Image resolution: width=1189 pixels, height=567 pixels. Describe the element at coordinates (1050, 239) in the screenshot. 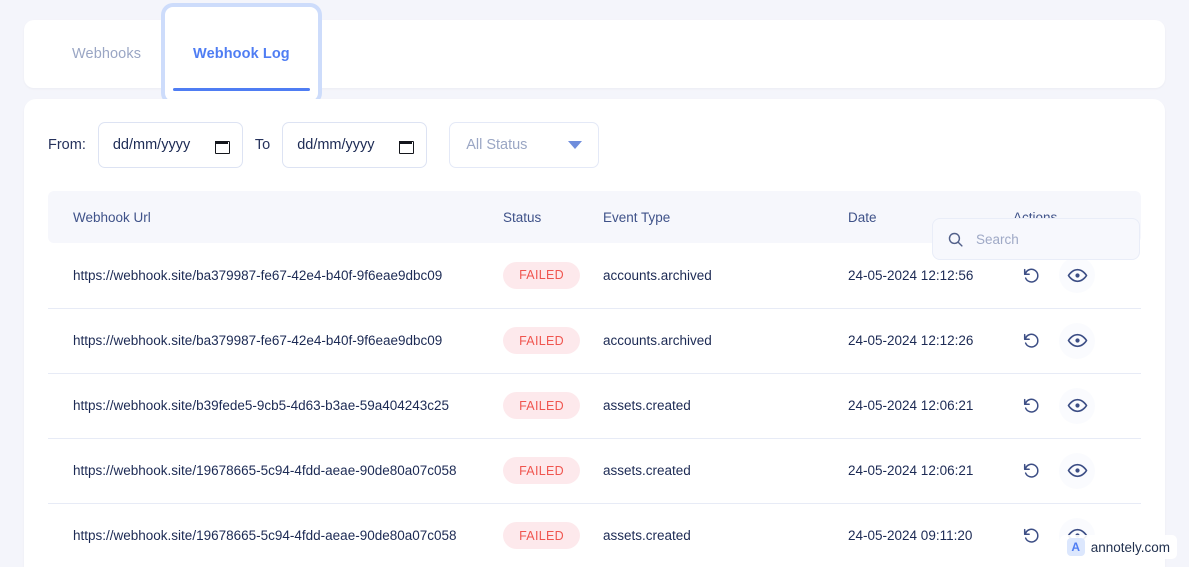

I see `search-input` at that location.